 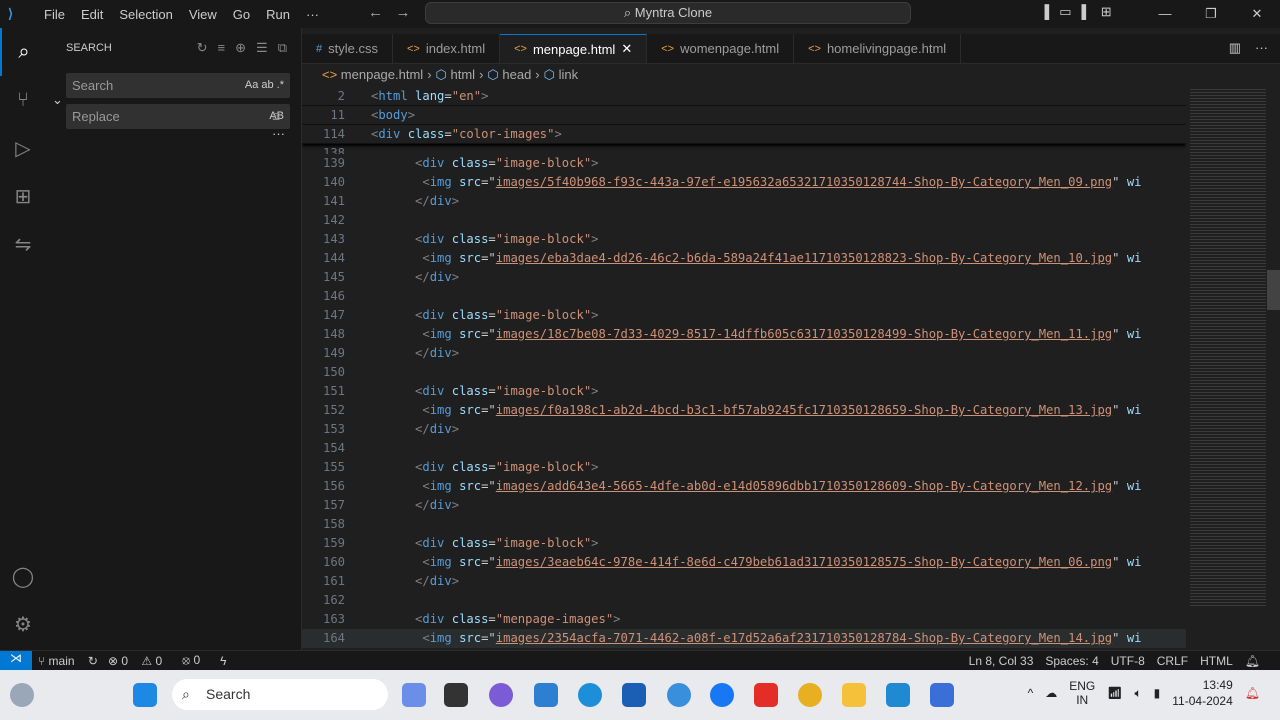 I want to click on volume-icon: 🔈︎, so click(x=1137, y=693).